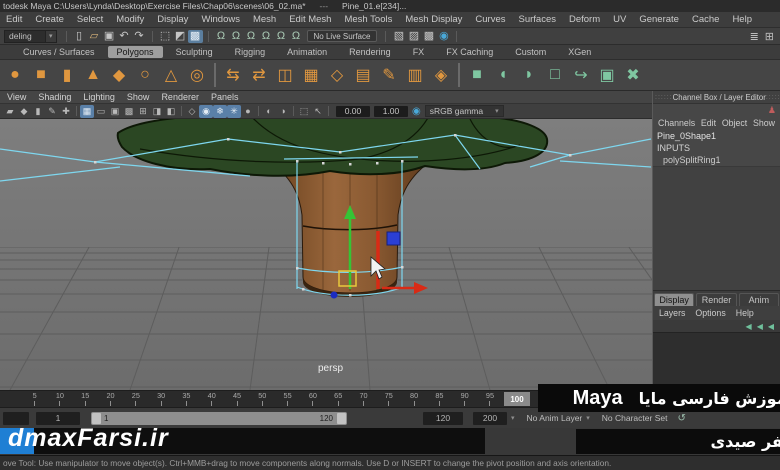 This screenshot has width=780, height=470. What do you see at coordinates (38, 111) in the screenshot?
I see `bookmark-icon: ▮` at bounding box center [38, 111].